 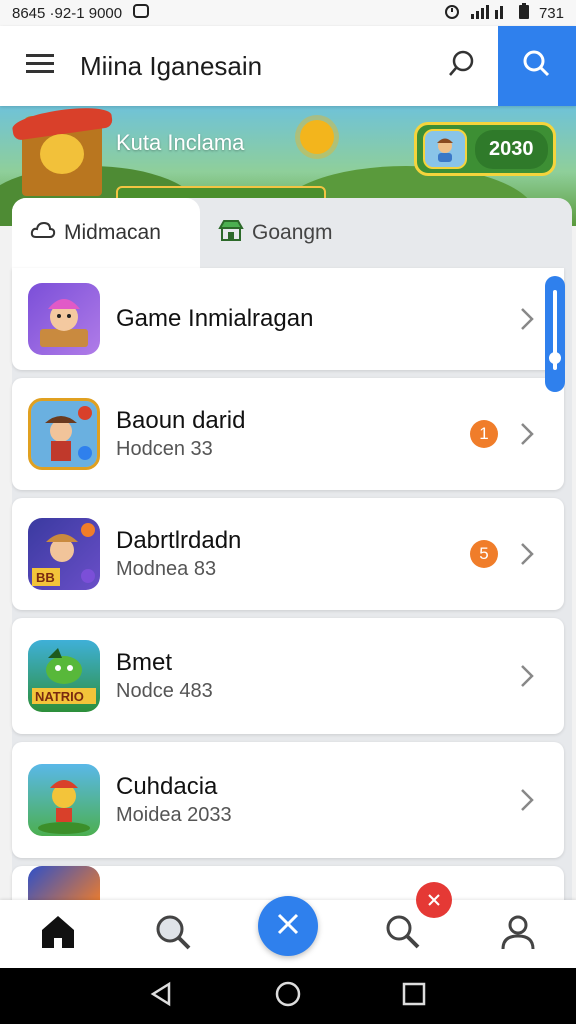 I want to click on nav-profile, so click(x=518, y=934).